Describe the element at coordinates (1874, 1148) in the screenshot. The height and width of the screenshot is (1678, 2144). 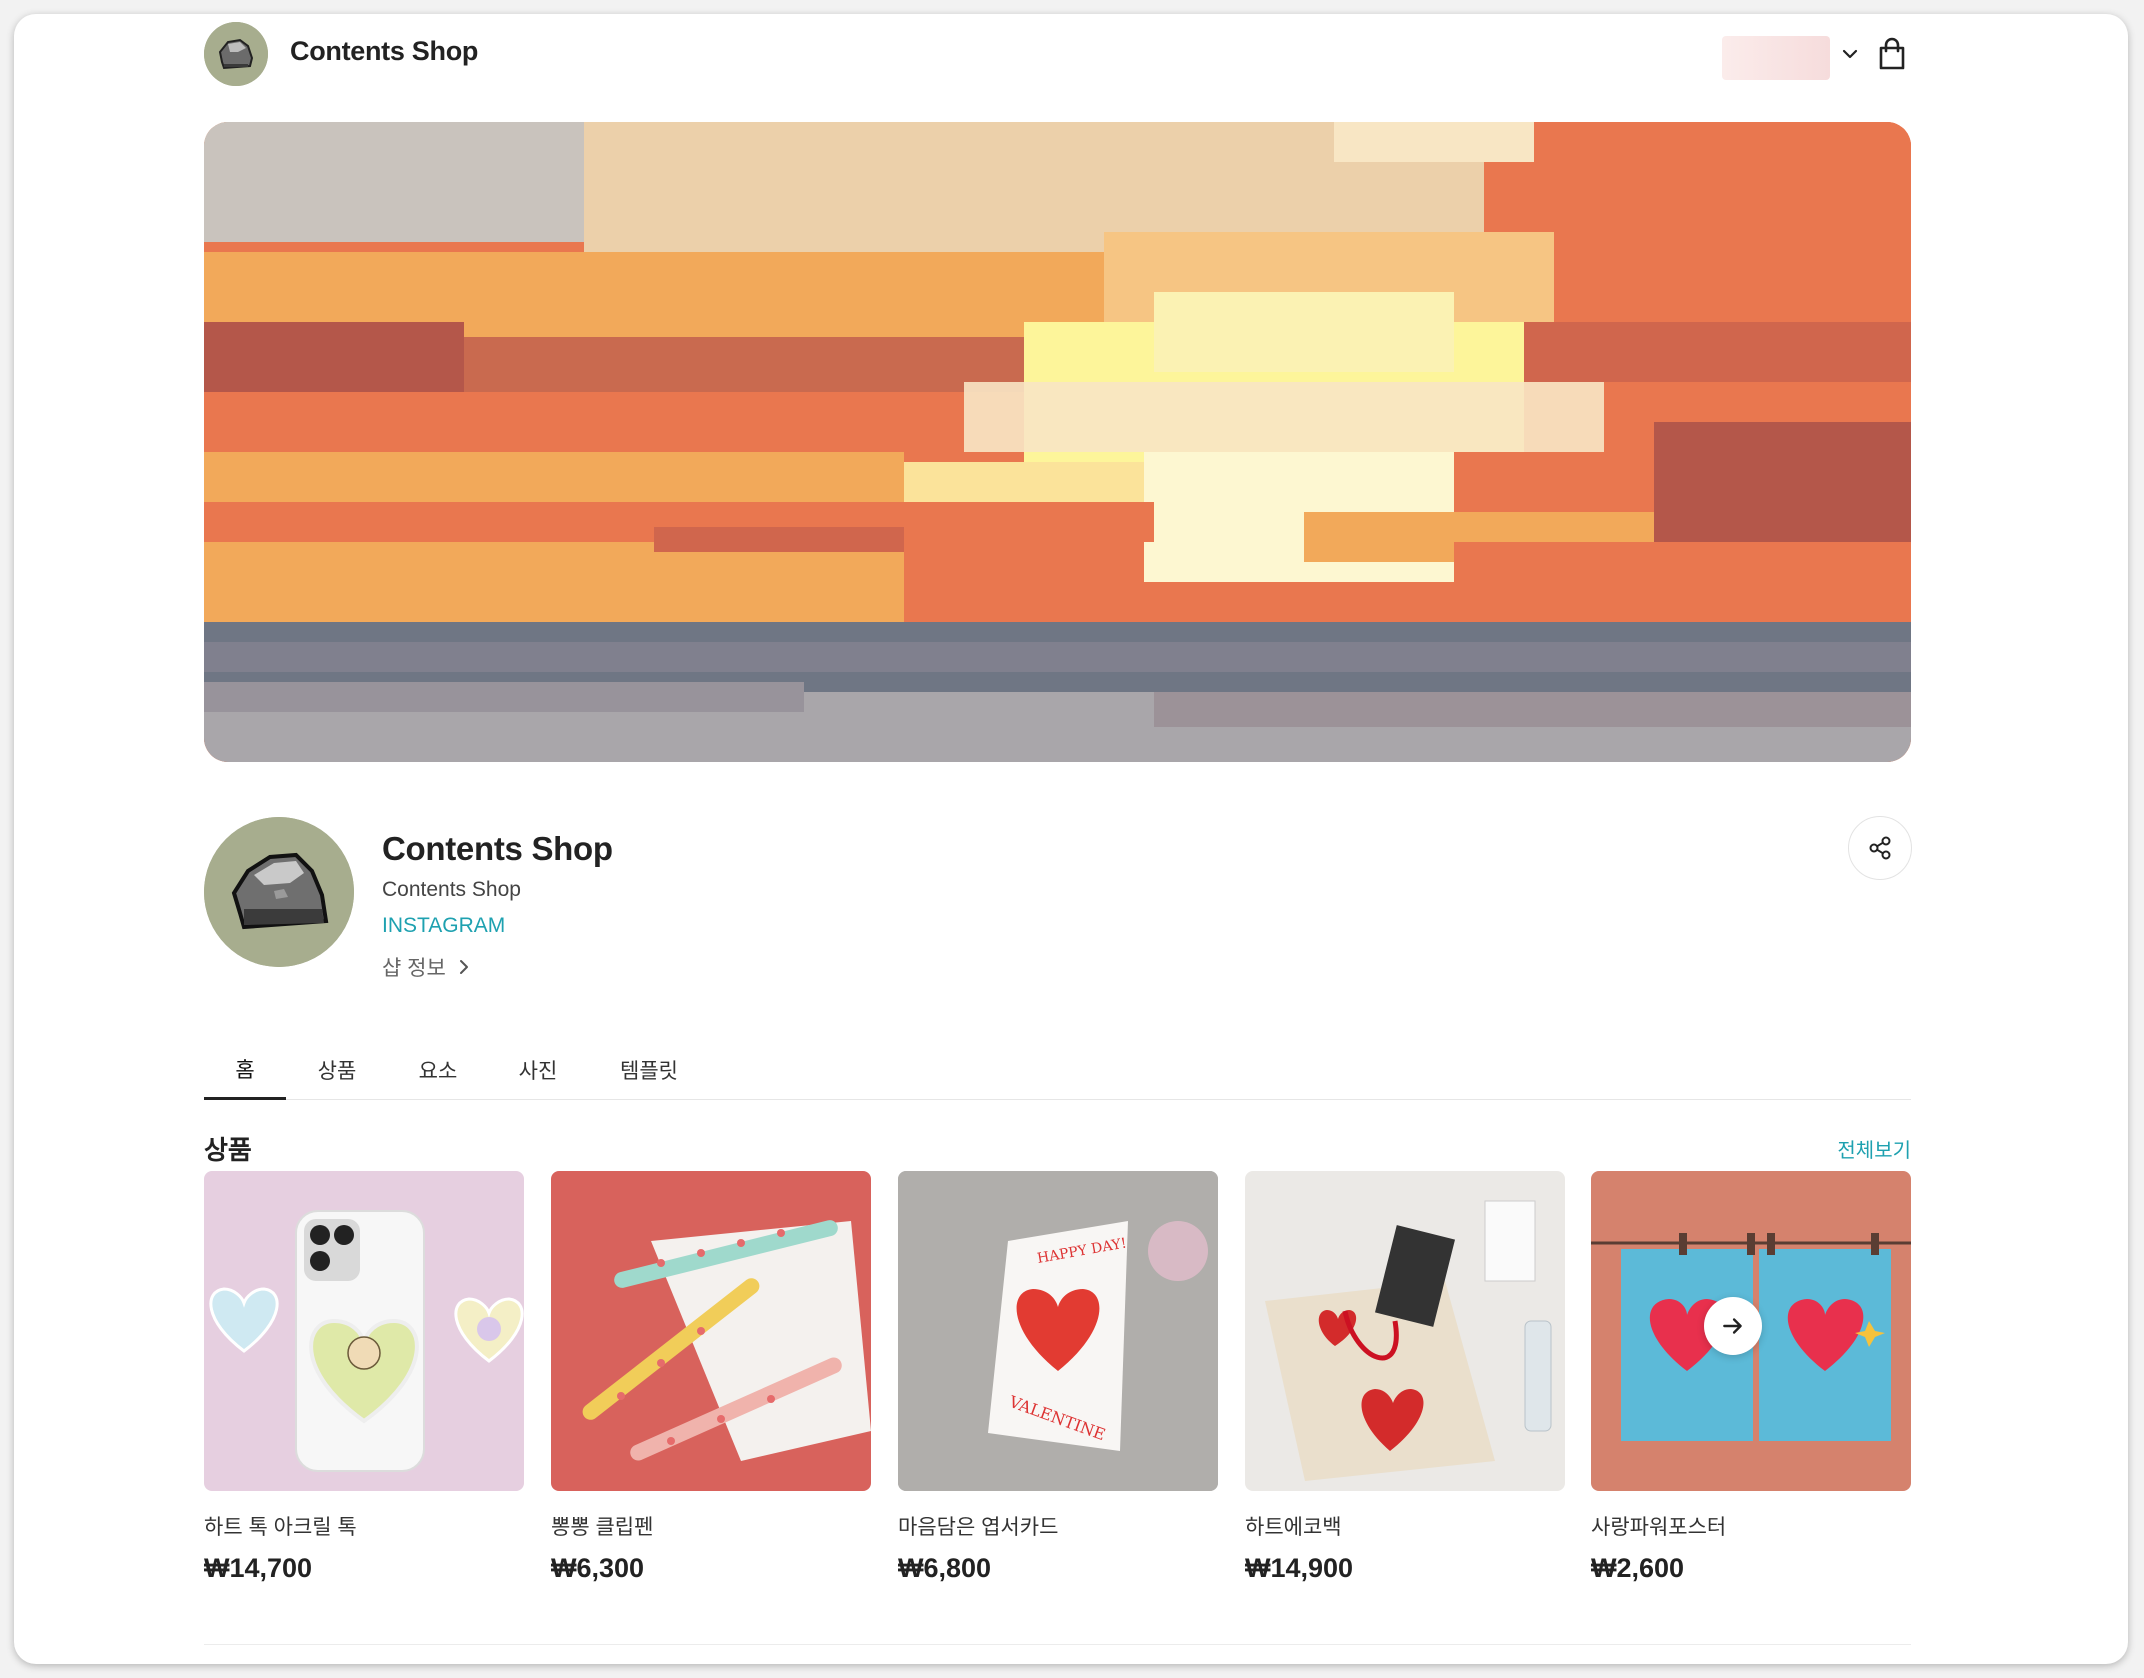
I see `view-all-link: 전체보기` at that location.